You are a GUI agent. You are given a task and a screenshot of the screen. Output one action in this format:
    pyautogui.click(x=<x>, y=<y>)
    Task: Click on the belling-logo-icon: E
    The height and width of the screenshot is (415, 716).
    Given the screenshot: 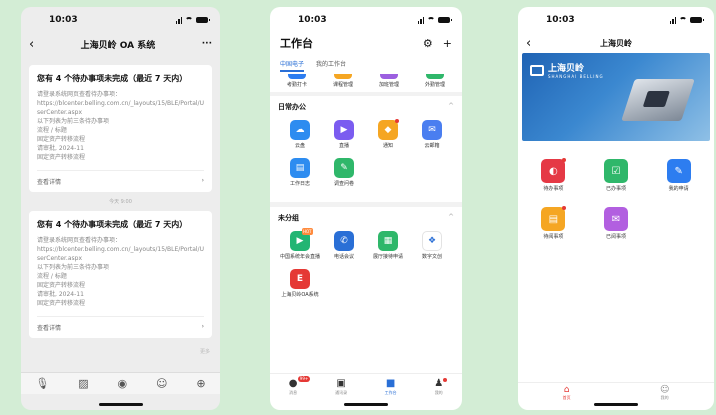 What is the action you would take?
    pyautogui.click(x=300, y=279)
    